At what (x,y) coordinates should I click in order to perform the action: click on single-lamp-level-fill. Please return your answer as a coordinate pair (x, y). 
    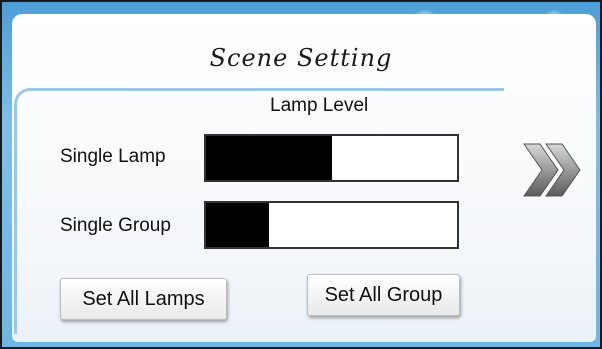
    Looking at the image, I should click on (269, 158).